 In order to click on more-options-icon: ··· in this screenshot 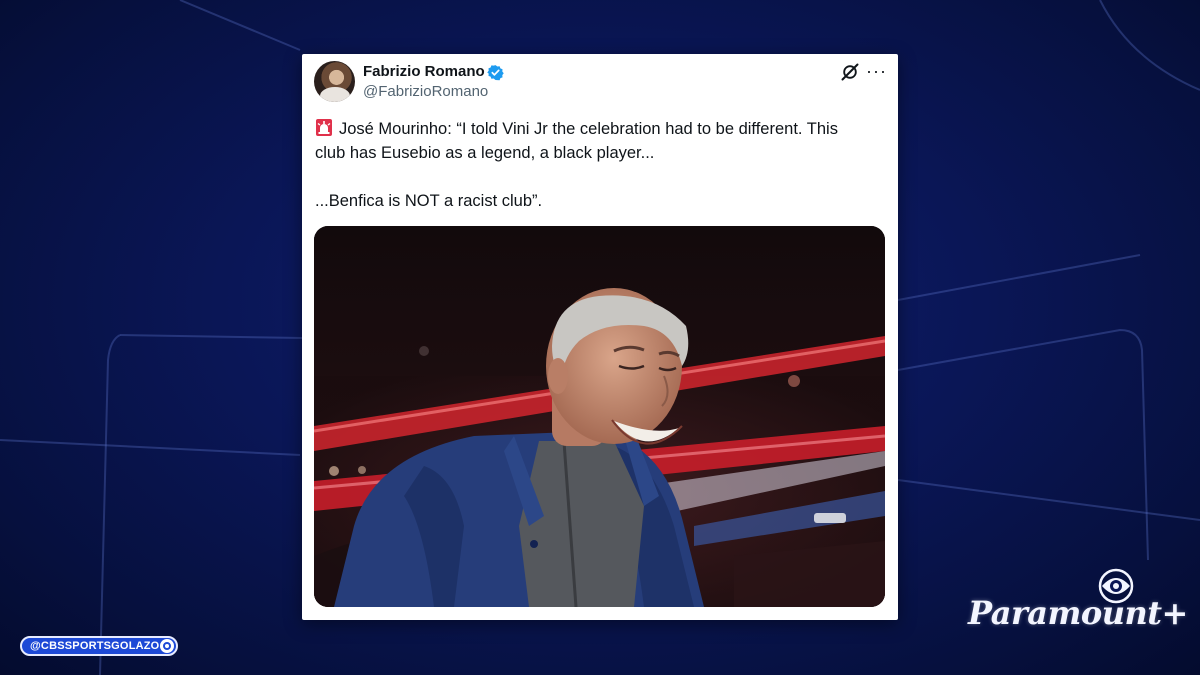, I will do `click(876, 71)`.